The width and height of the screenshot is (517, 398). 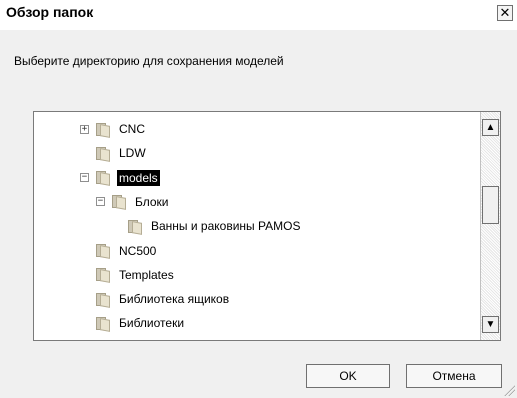 What do you see at coordinates (132, 153) in the screenshot?
I see `tree-item-label: LDW` at bounding box center [132, 153].